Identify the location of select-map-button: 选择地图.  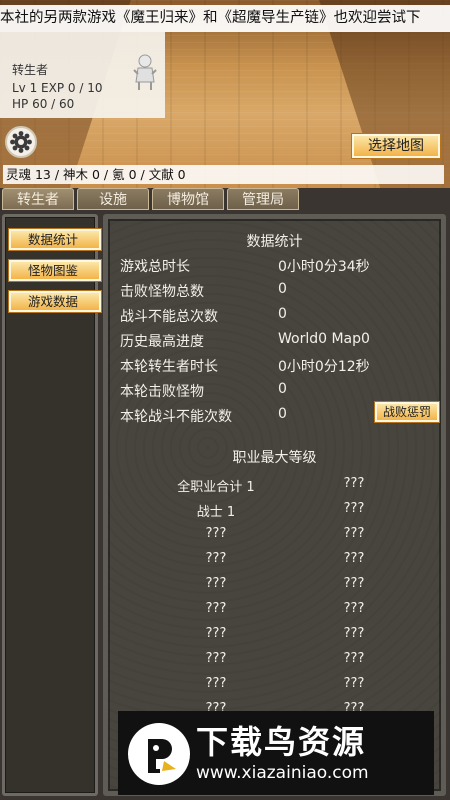
(396, 146).